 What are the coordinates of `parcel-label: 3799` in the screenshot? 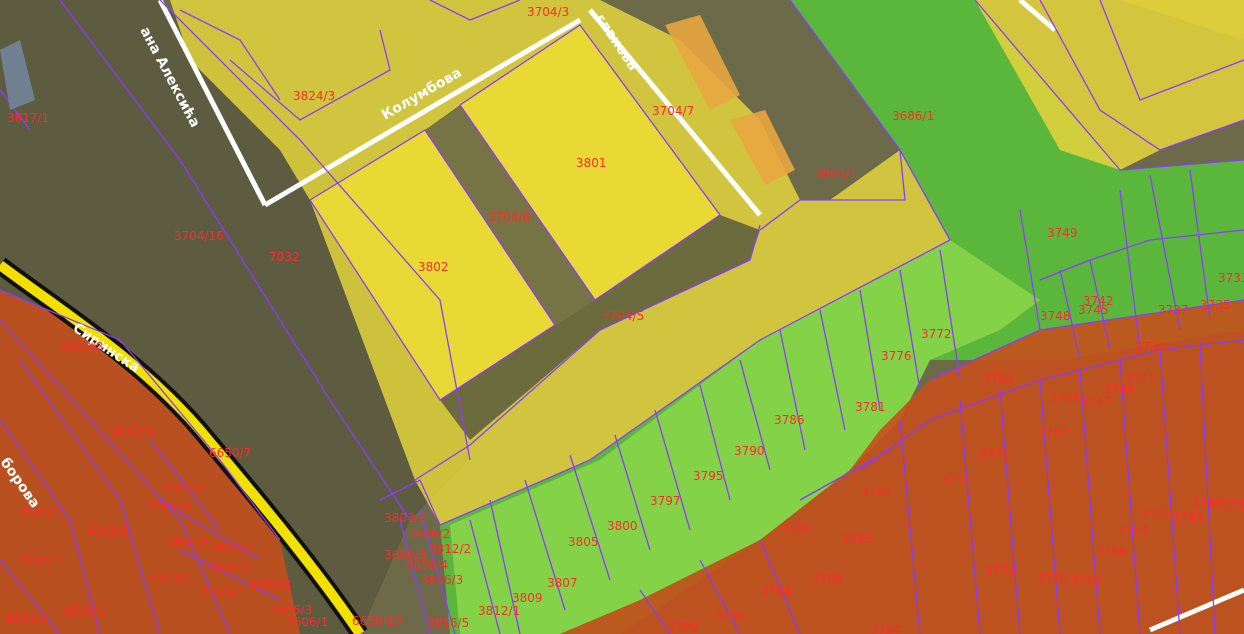 It's located at (683, 627).